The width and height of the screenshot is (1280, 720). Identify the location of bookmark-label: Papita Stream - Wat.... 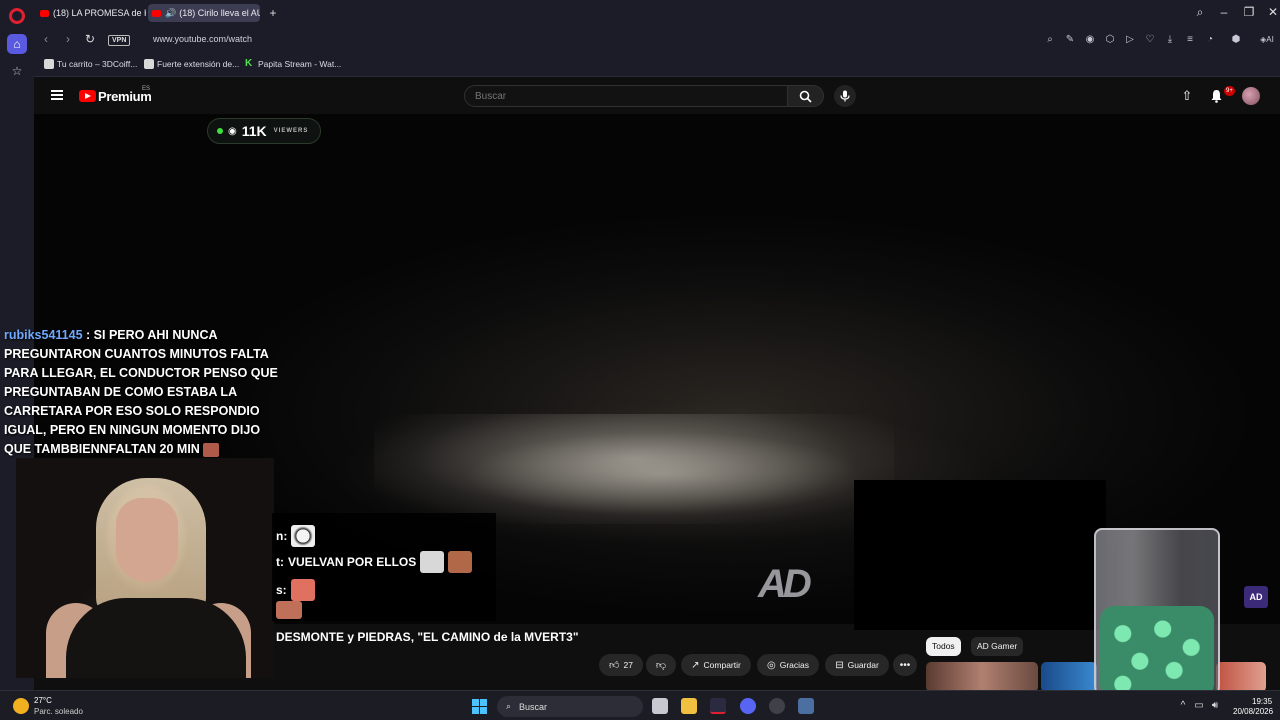
(300, 64).